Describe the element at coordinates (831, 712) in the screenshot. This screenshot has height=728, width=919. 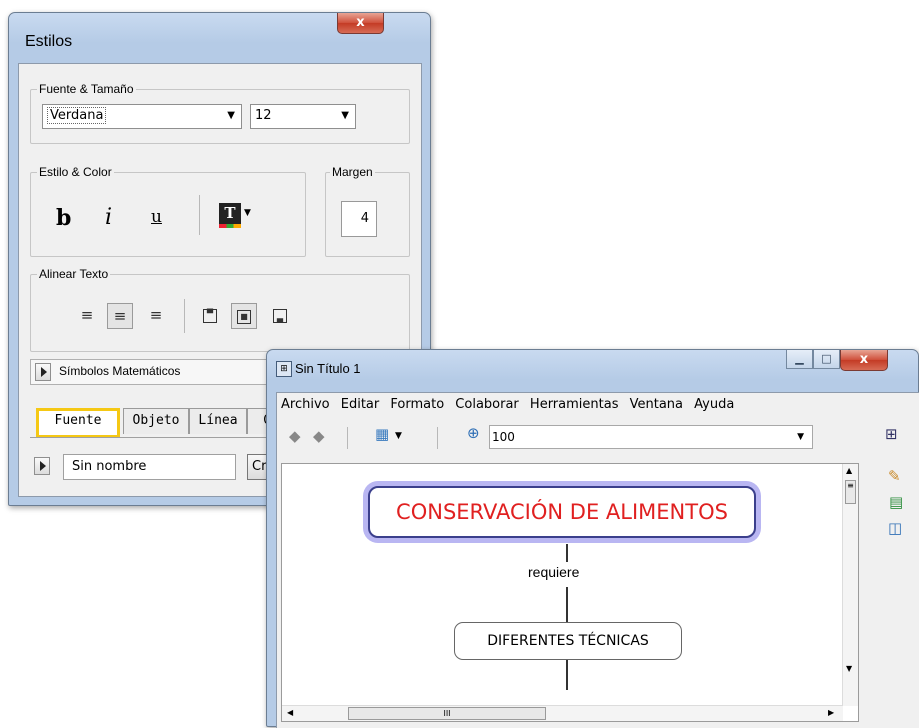
I see `scroll-right-icon: ▶` at that location.